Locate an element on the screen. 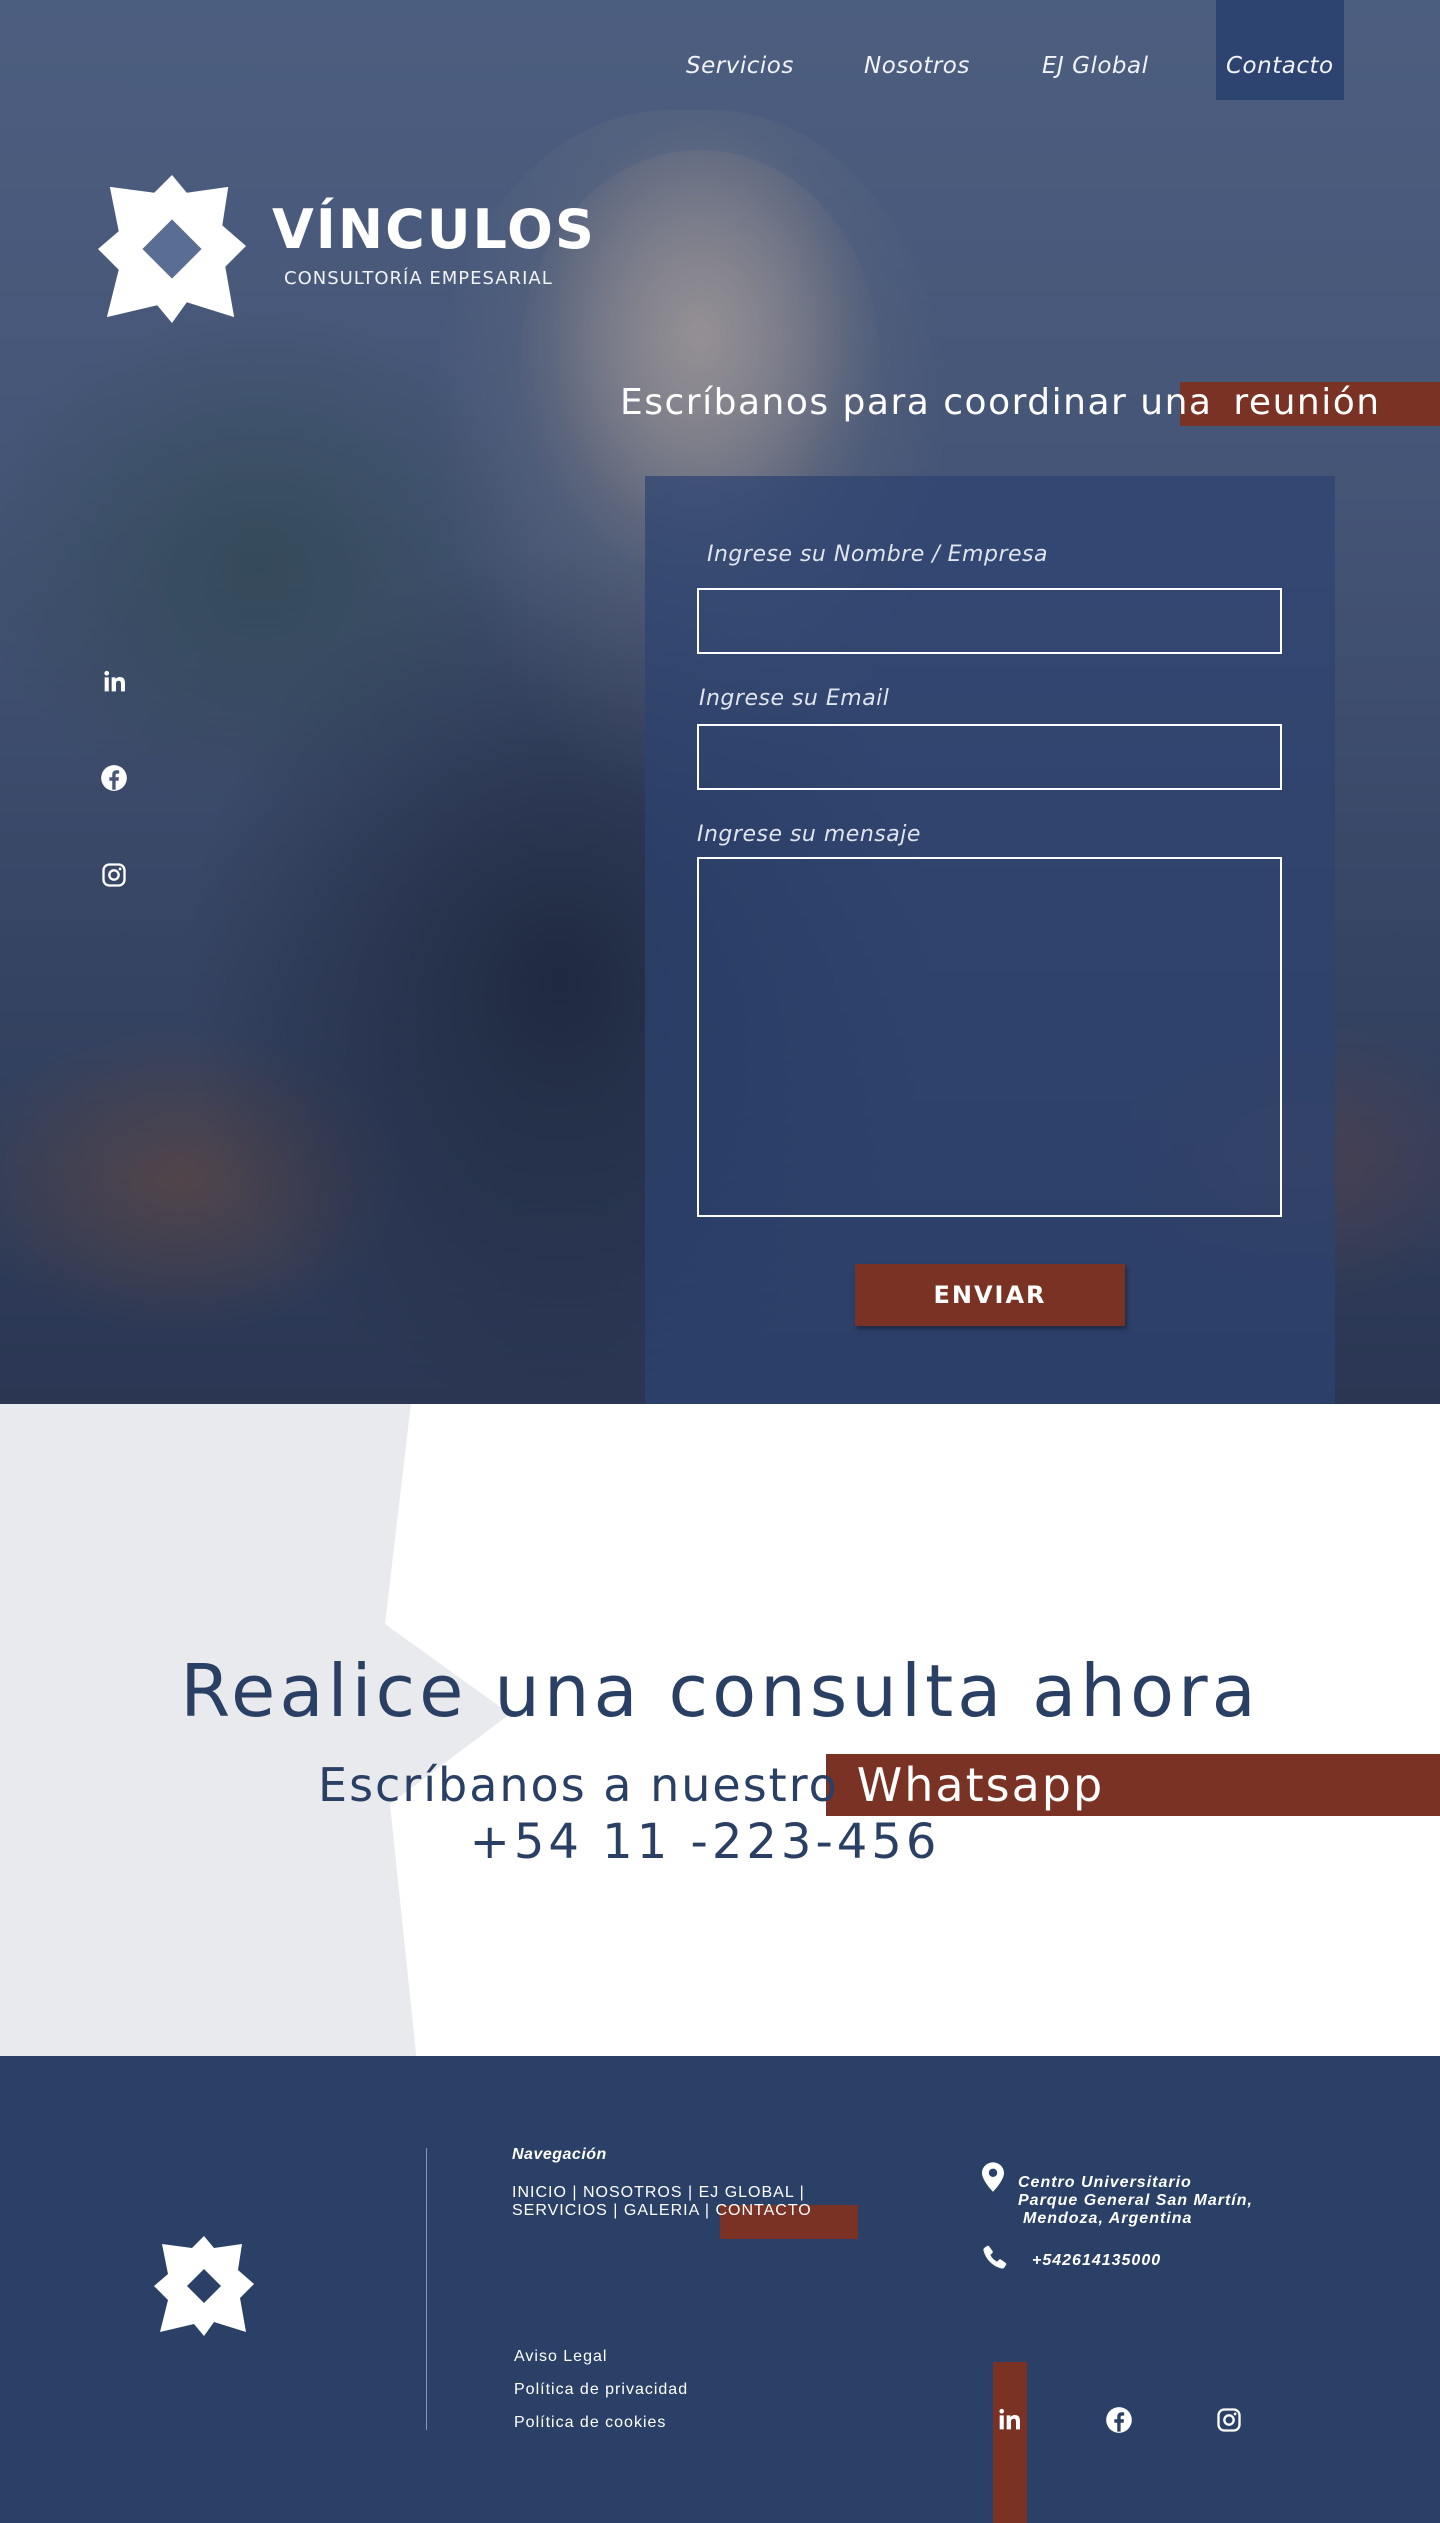 Image resolution: width=1440 pixels, height=2523 pixels. footer-link-contacto: CONTACTO is located at coordinates (763, 2210).